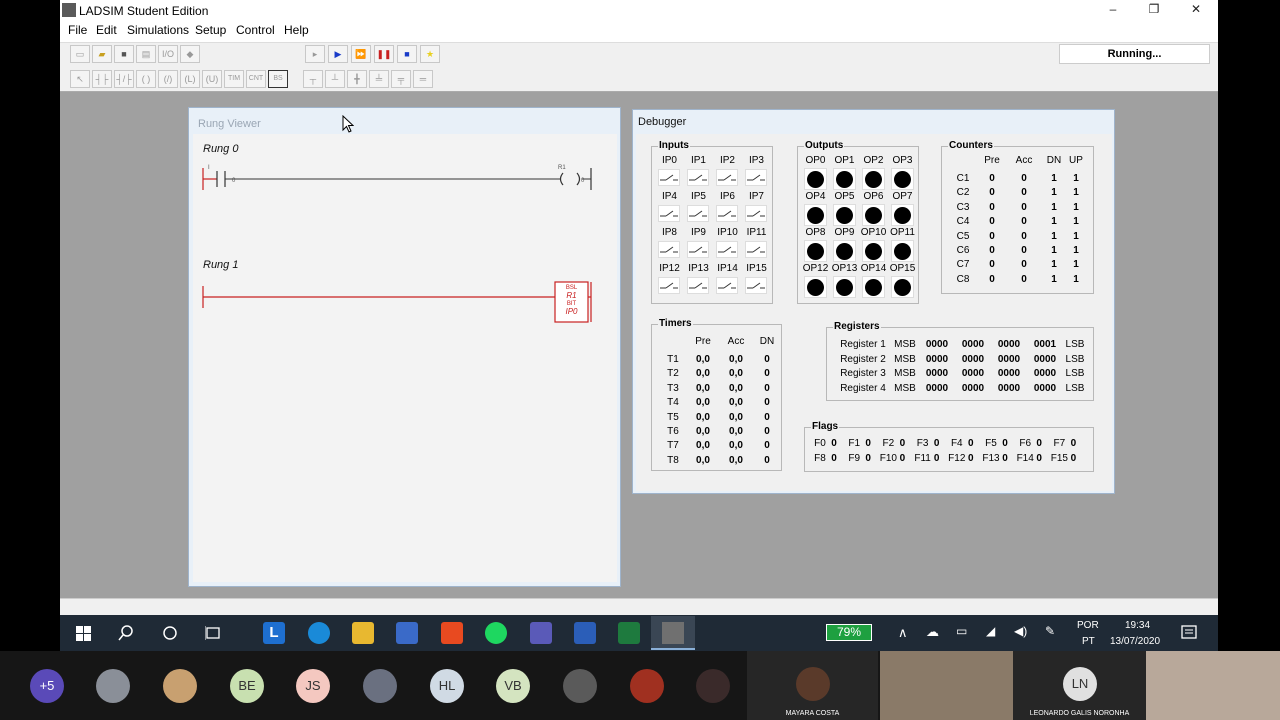 Image resolution: width=1280 pixels, height=720 pixels. I want to click on store-icon, so click(407, 633).